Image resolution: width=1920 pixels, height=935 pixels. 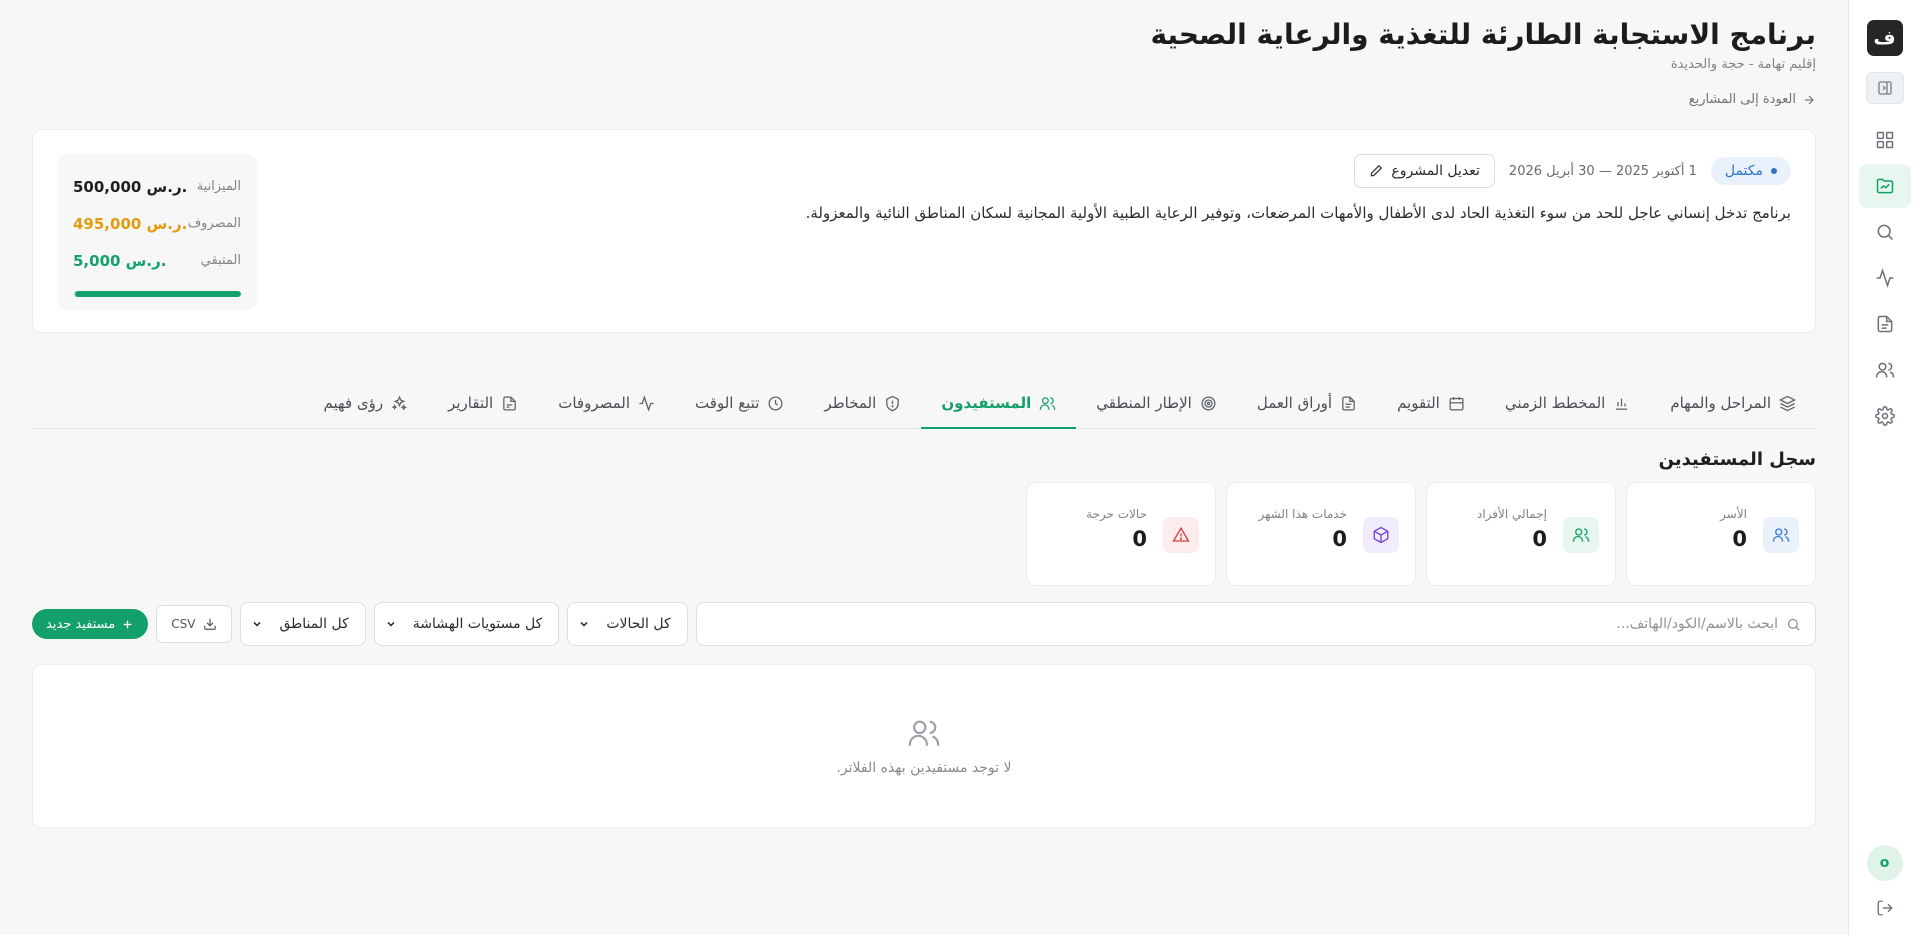 I want to click on download-icon, so click(x=210, y=624).